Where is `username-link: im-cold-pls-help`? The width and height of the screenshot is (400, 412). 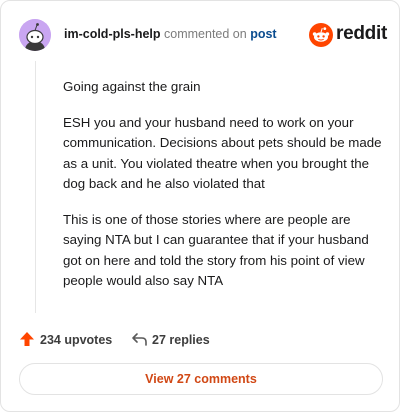 username-link: im-cold-pls-help is located at coordinates (112, 34).